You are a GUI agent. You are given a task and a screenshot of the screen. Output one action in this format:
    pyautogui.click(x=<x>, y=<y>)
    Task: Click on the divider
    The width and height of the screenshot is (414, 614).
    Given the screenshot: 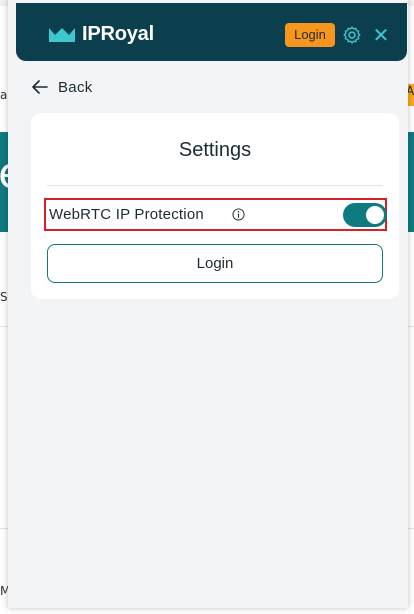 What is the action you would take?
    pyautogui.click(x=215, y=185)
    